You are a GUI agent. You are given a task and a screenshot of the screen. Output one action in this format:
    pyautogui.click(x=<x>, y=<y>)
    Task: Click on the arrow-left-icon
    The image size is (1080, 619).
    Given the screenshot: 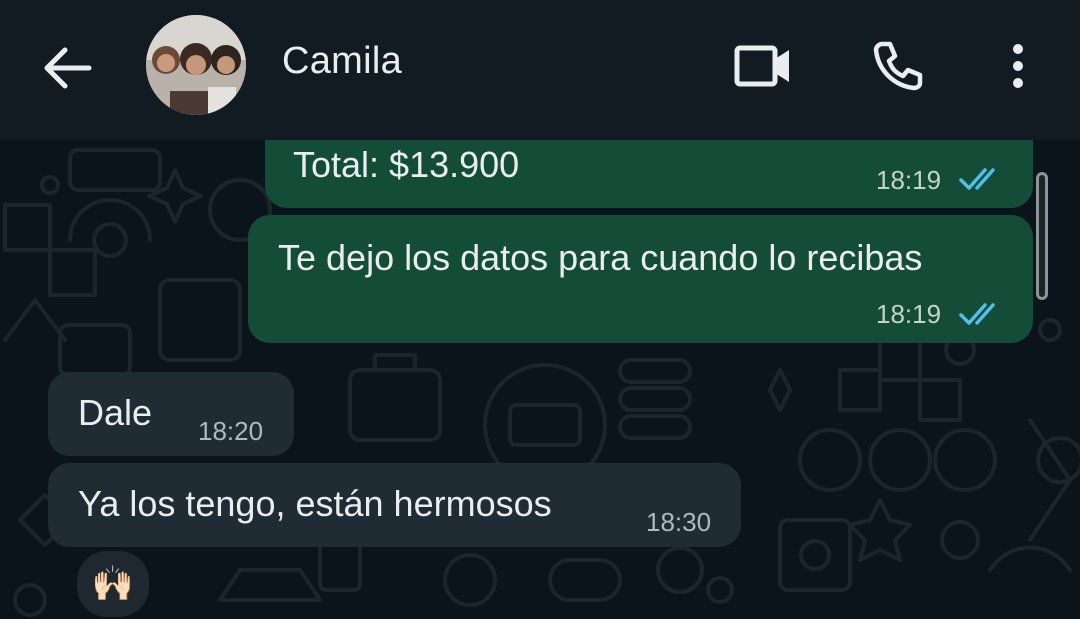 What is the action you would take?
    pyautogui.click(x=68, y=68)
    